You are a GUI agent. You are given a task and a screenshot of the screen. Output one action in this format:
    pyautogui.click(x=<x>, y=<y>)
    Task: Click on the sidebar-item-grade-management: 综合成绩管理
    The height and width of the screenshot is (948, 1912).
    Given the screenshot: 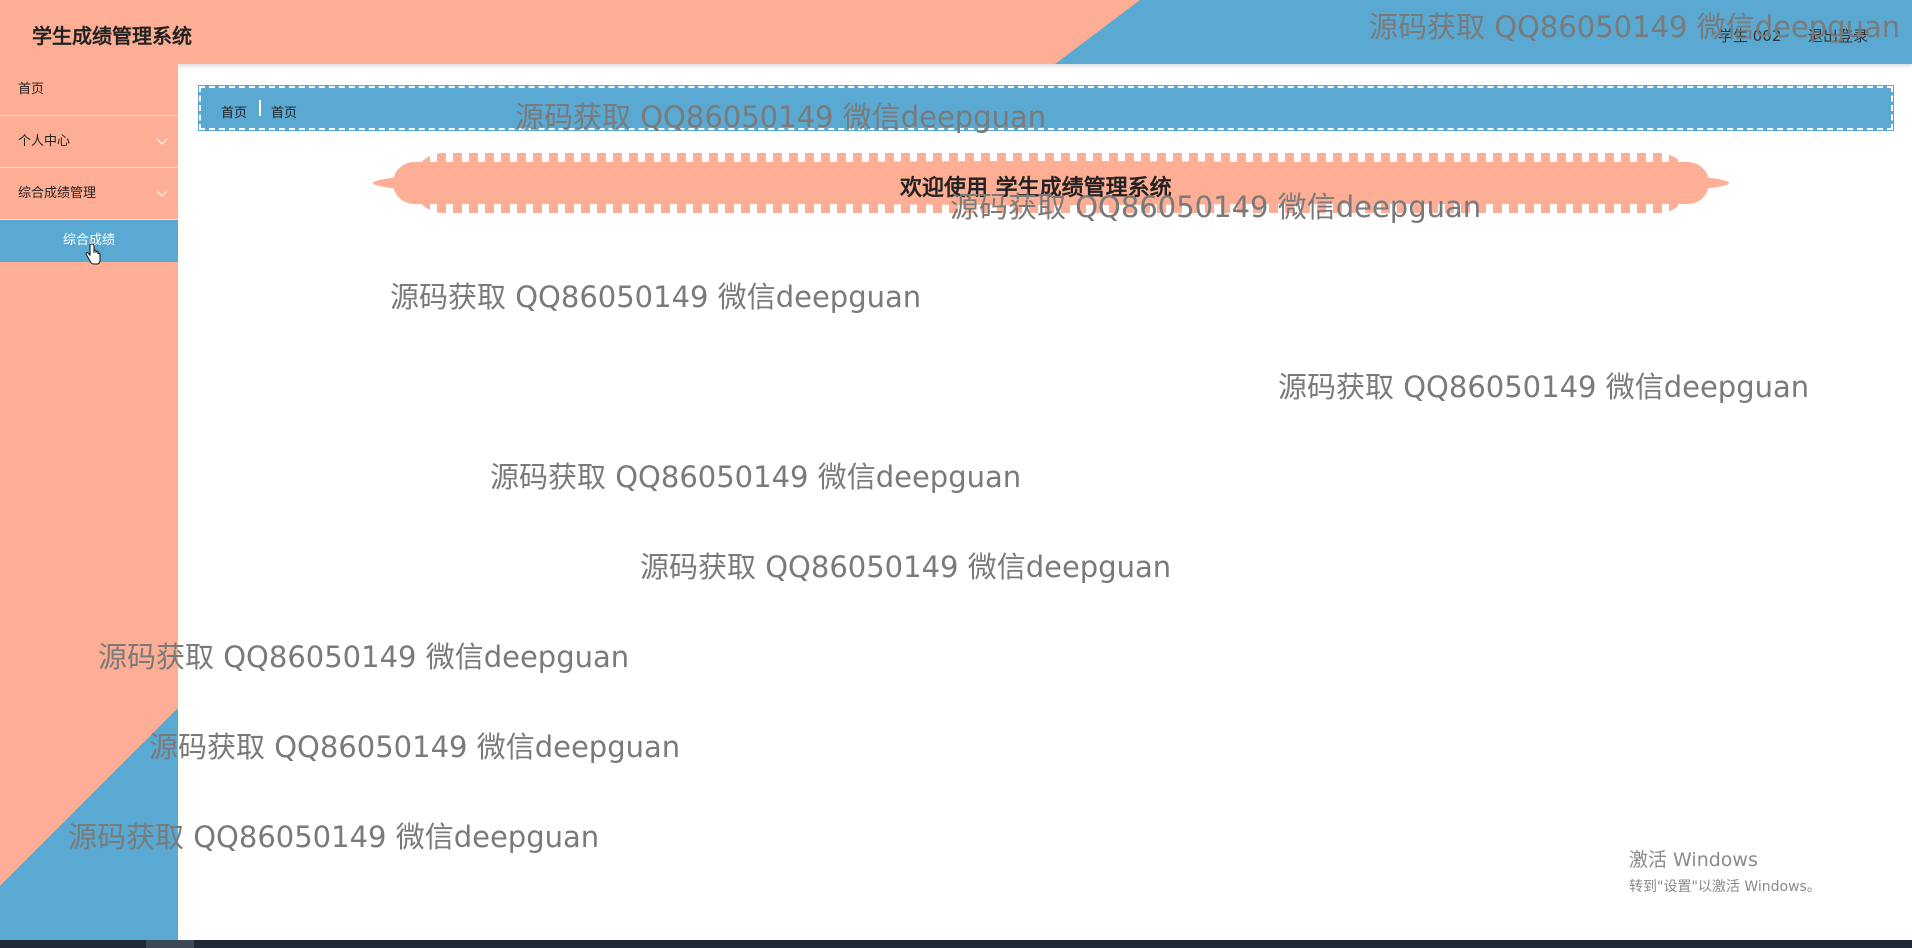 What is the action you would take?
    pyautogui.click(x=89, y=194)
    